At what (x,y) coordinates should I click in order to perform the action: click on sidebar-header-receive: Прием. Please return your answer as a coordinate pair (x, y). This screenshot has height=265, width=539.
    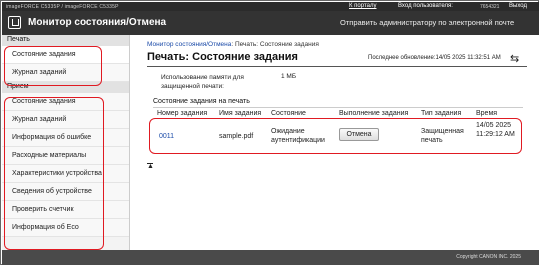
    Looking at the image, I should click on (65, 87).